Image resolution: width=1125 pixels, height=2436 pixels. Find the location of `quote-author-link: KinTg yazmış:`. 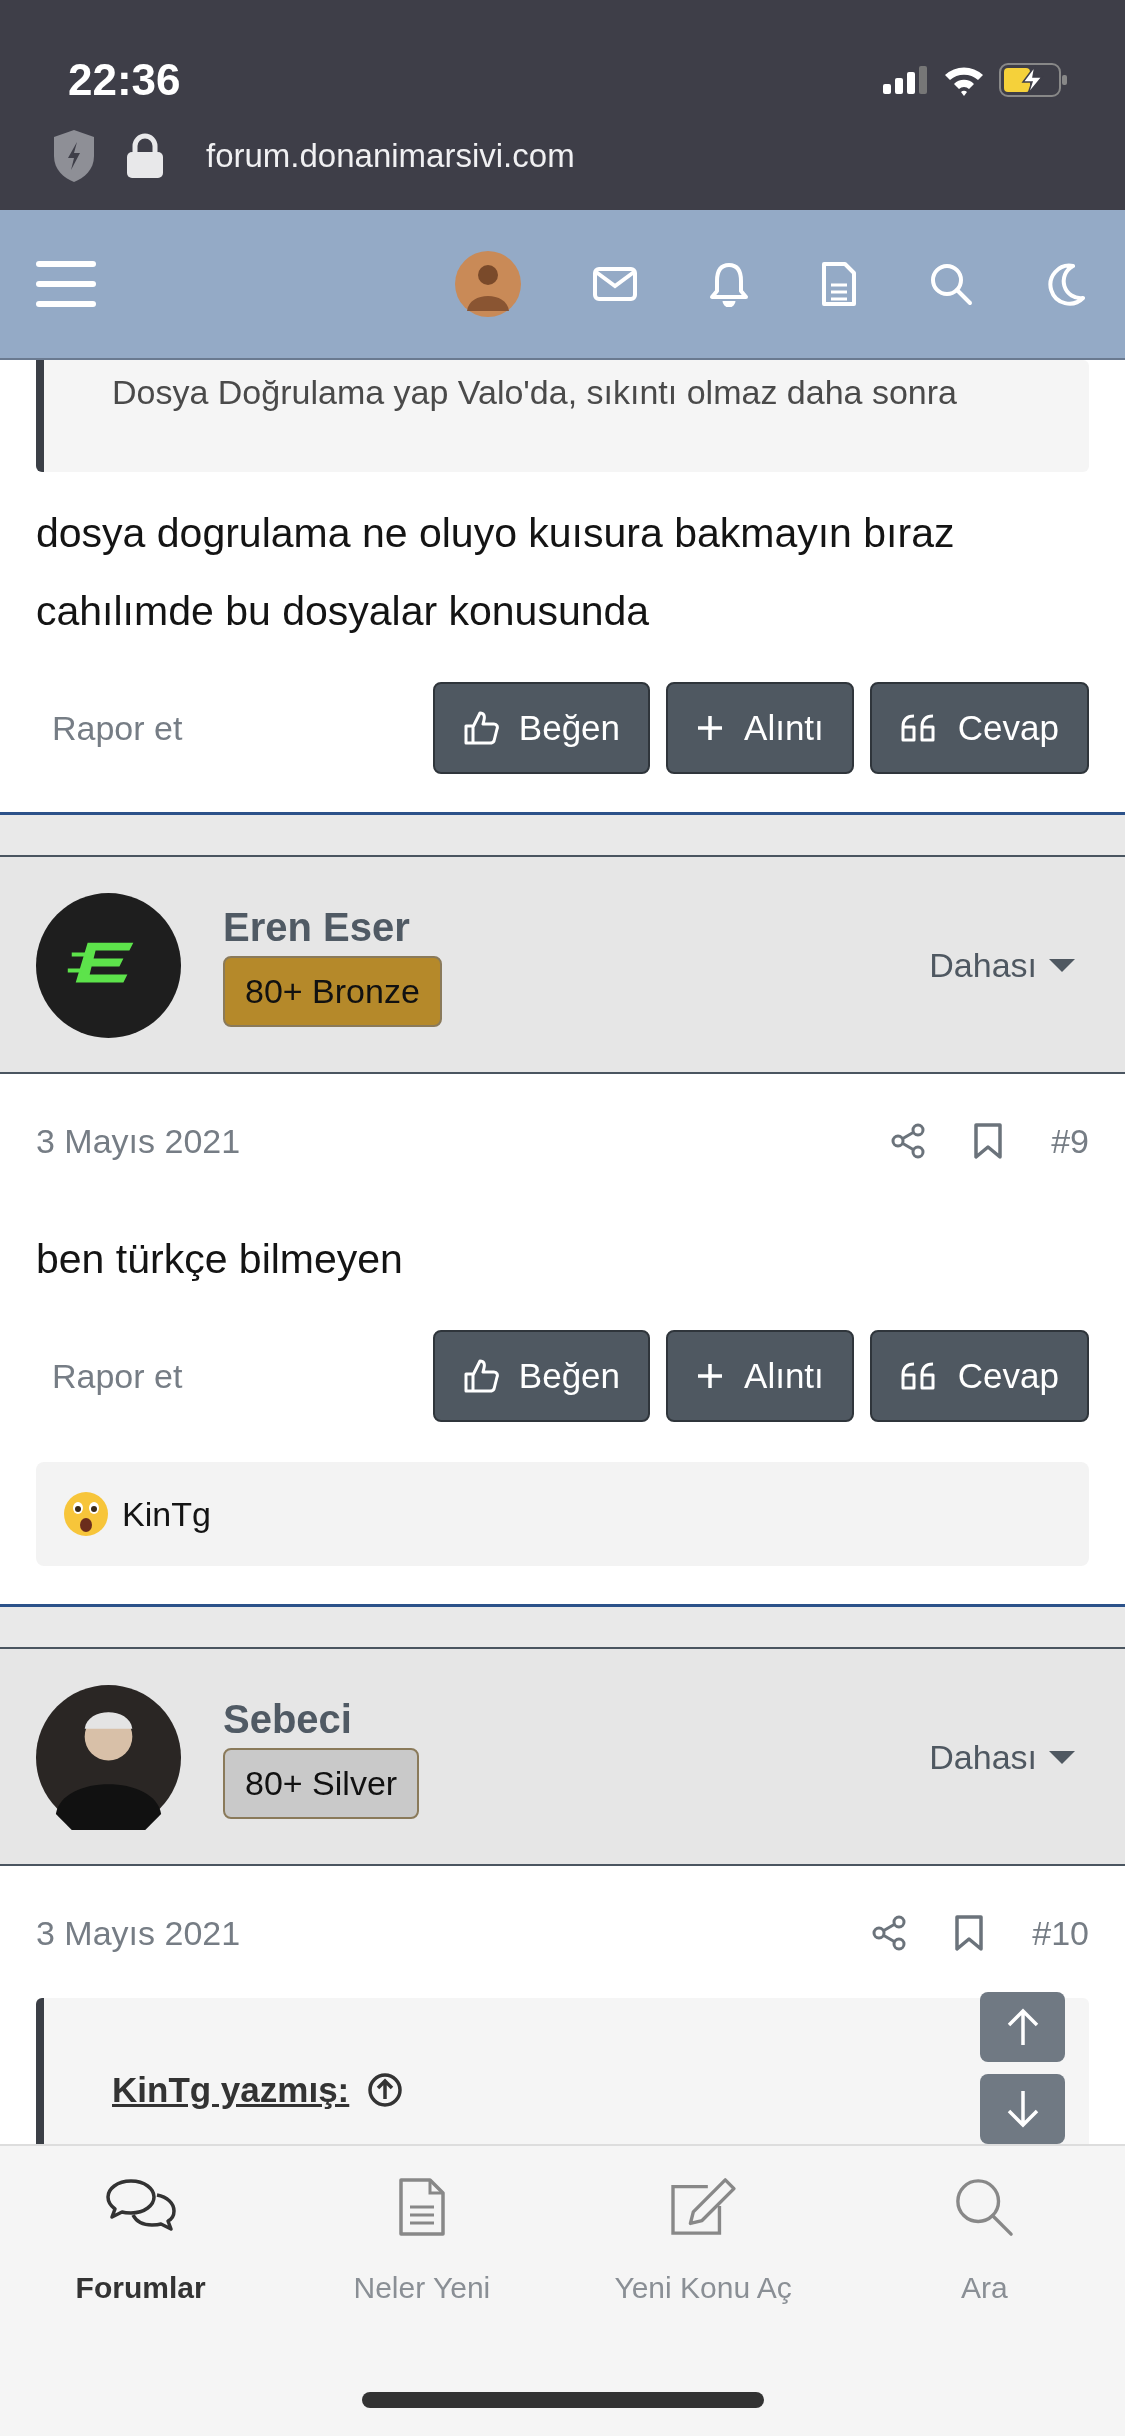

quote-author-link: KinTg yazmış: is located at coordinates (231, 2090).